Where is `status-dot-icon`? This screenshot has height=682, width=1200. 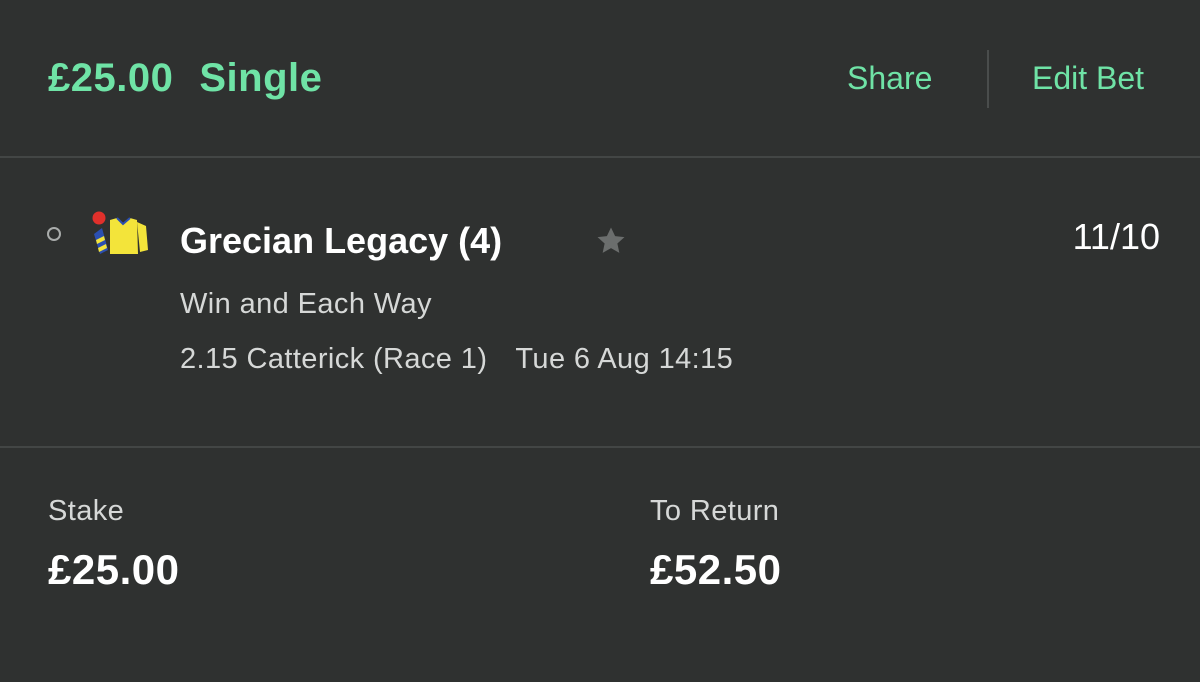
status-dot-icon is located at coordinates (54, 234).